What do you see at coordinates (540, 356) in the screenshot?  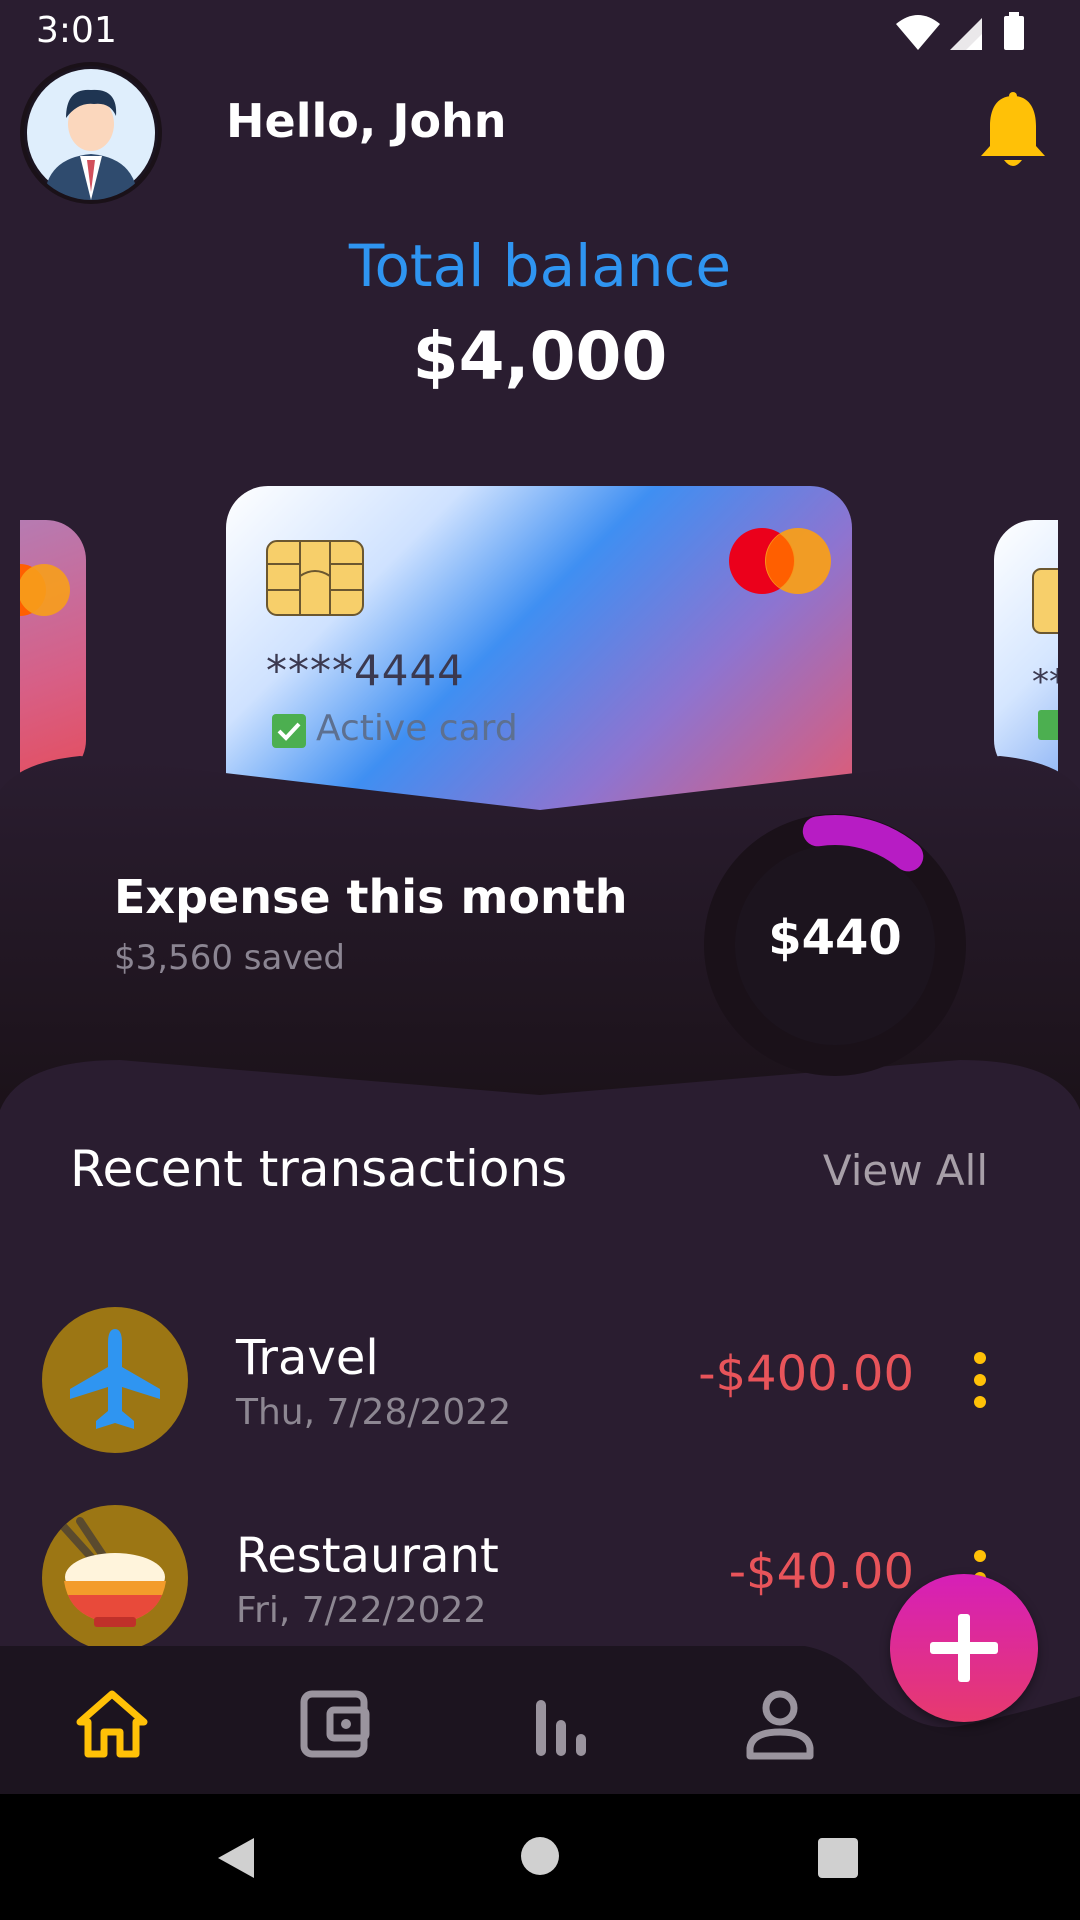 I see `total-balance-value: $4,000` at bounding box center [540, 356].